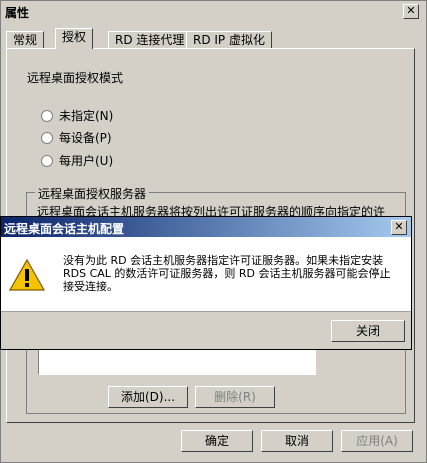 The image size is (427, 463). I want to click on radio-label: 每设备(P), so click(85, 138).